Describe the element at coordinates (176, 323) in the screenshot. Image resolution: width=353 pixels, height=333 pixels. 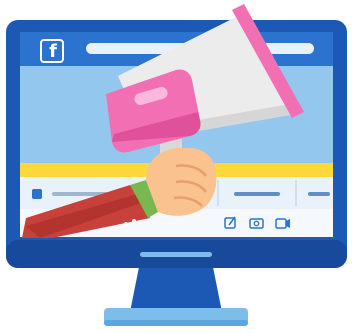
I see `stand-base-shadow` at that location.